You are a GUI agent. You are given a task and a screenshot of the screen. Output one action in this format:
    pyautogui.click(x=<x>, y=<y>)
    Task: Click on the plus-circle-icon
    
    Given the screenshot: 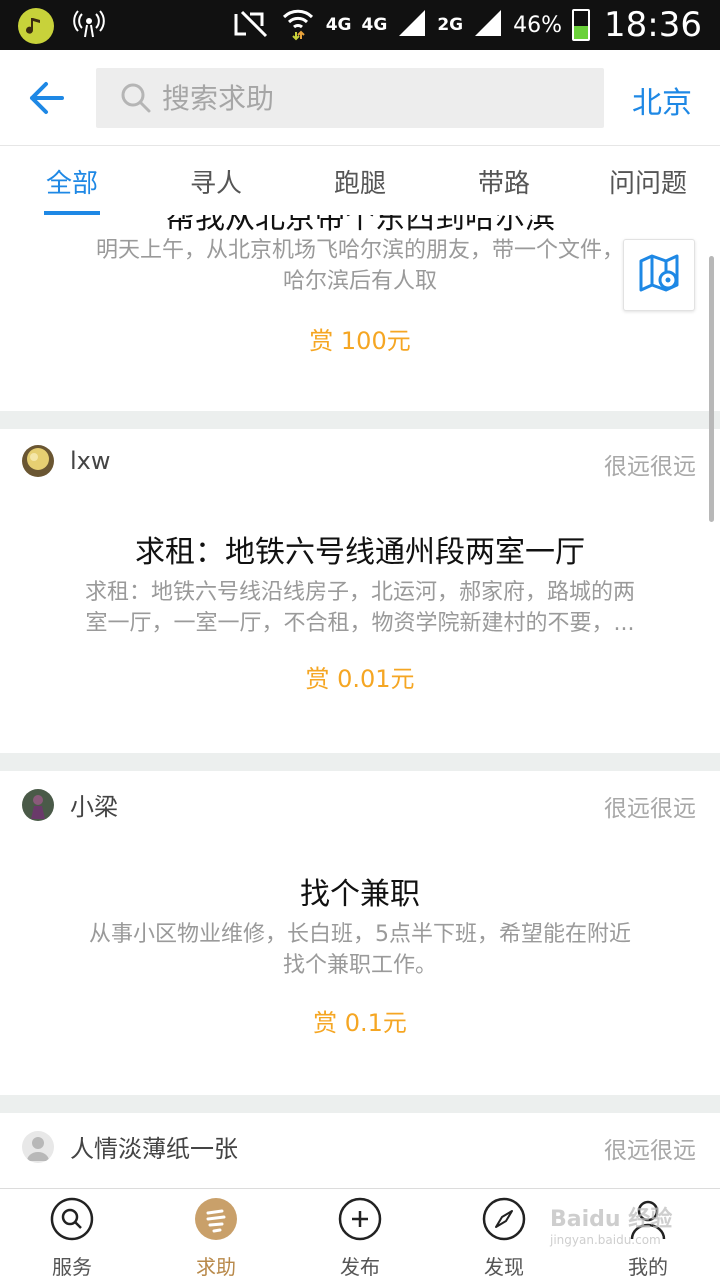 What is the action you would take?
    pyautogui.click(x=360, y=1219)
    